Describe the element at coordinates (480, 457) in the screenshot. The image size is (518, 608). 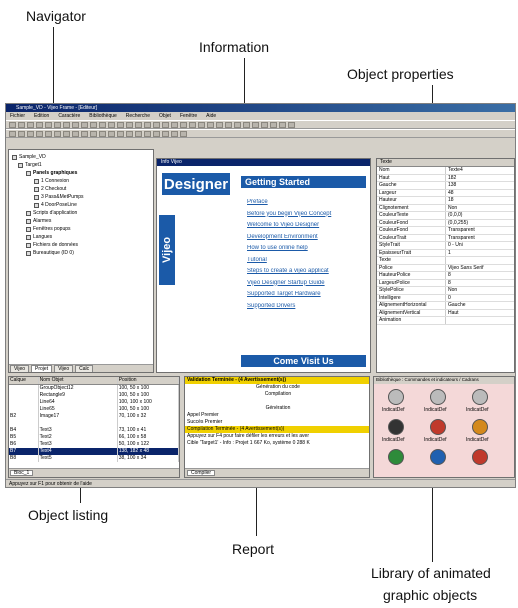
I see `red-button-icon` at that location.